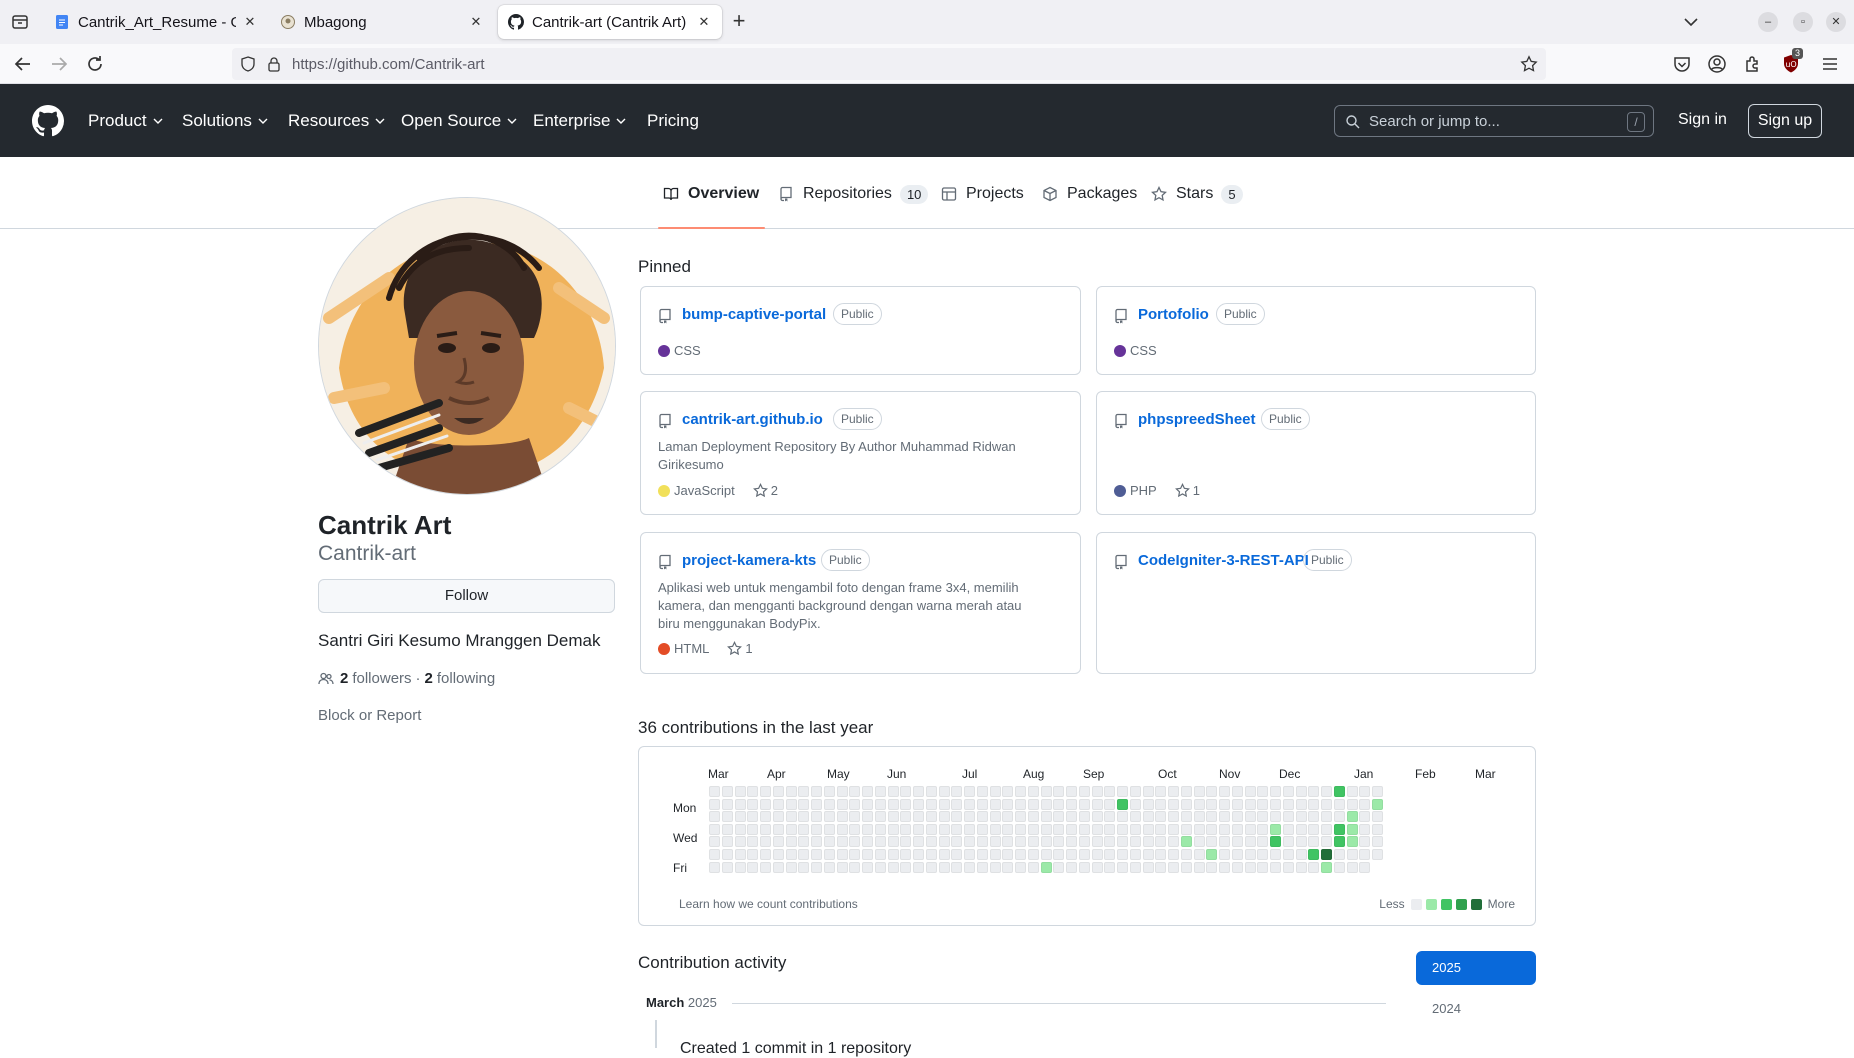 The height and width of the screenshot is (1058, 1854). I want to click on new-tab-icon: +, so click(739, 21).